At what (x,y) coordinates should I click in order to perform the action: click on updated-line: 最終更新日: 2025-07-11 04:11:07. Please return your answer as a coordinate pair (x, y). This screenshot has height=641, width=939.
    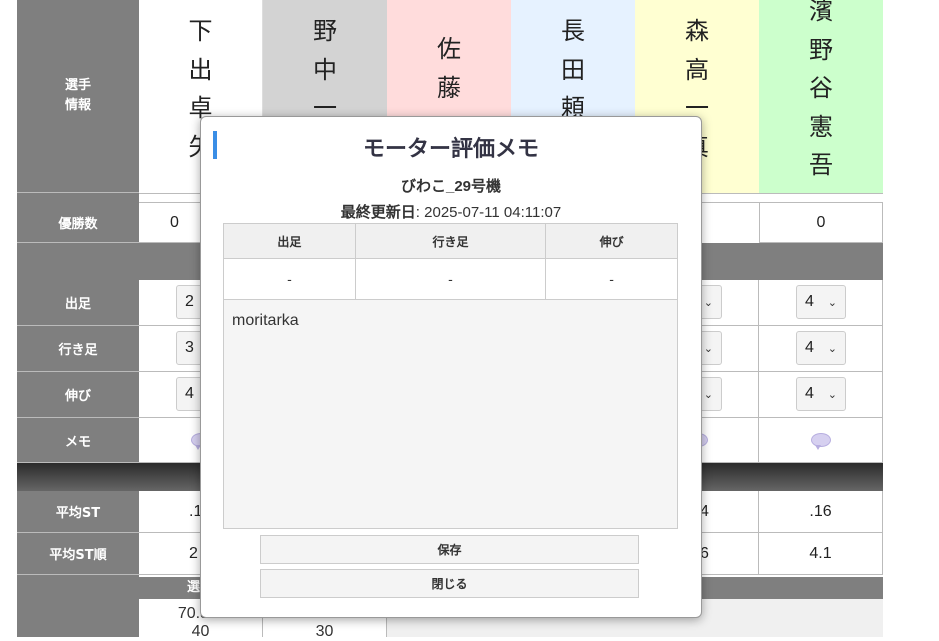
    Looking at the image, I should click on (451, 211).